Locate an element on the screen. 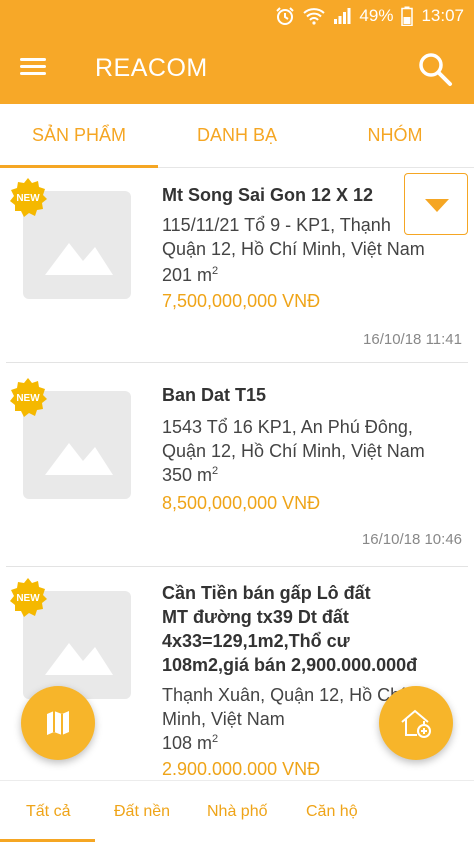  tab-san-pham: SẢN PHẨM is located at coordinates (79, 136).